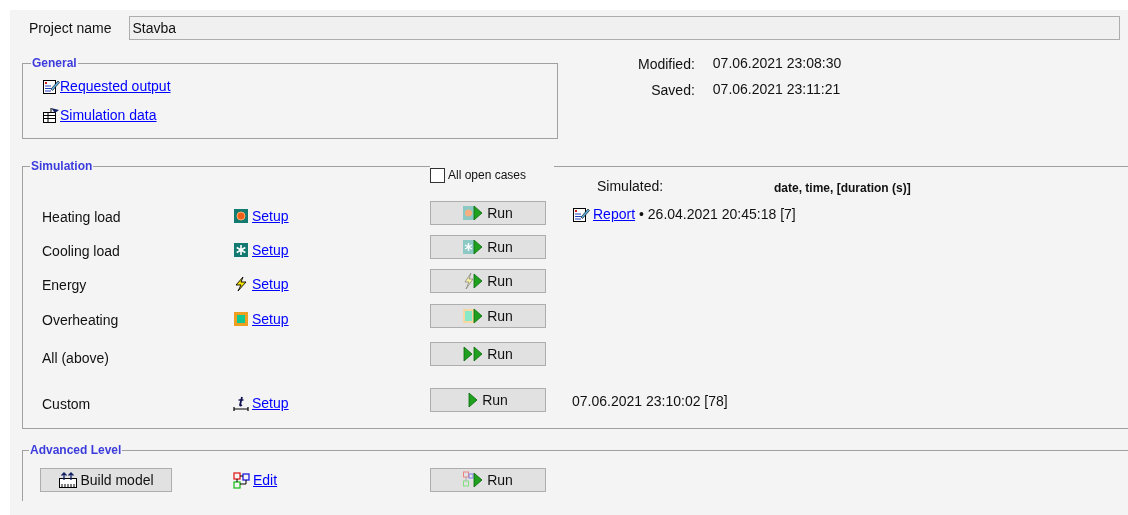 The height and width of the screenshot is (515, 1128). What do you see at coordinates (241, 319) in the screenshot?
I see `square-icon` at bounding box center [241, 319].